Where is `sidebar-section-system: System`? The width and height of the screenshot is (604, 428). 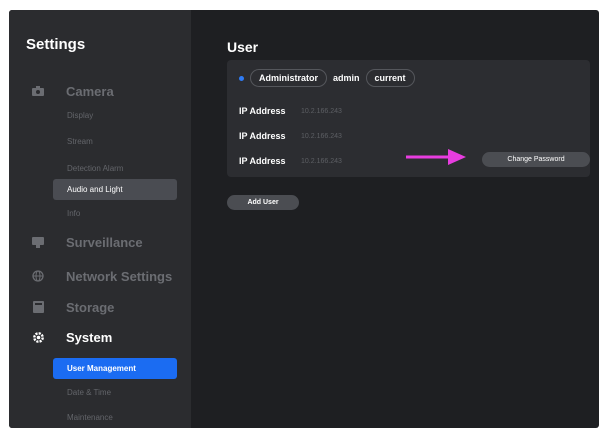
sidebar-section-system: System is located at coordinates (100, 337).